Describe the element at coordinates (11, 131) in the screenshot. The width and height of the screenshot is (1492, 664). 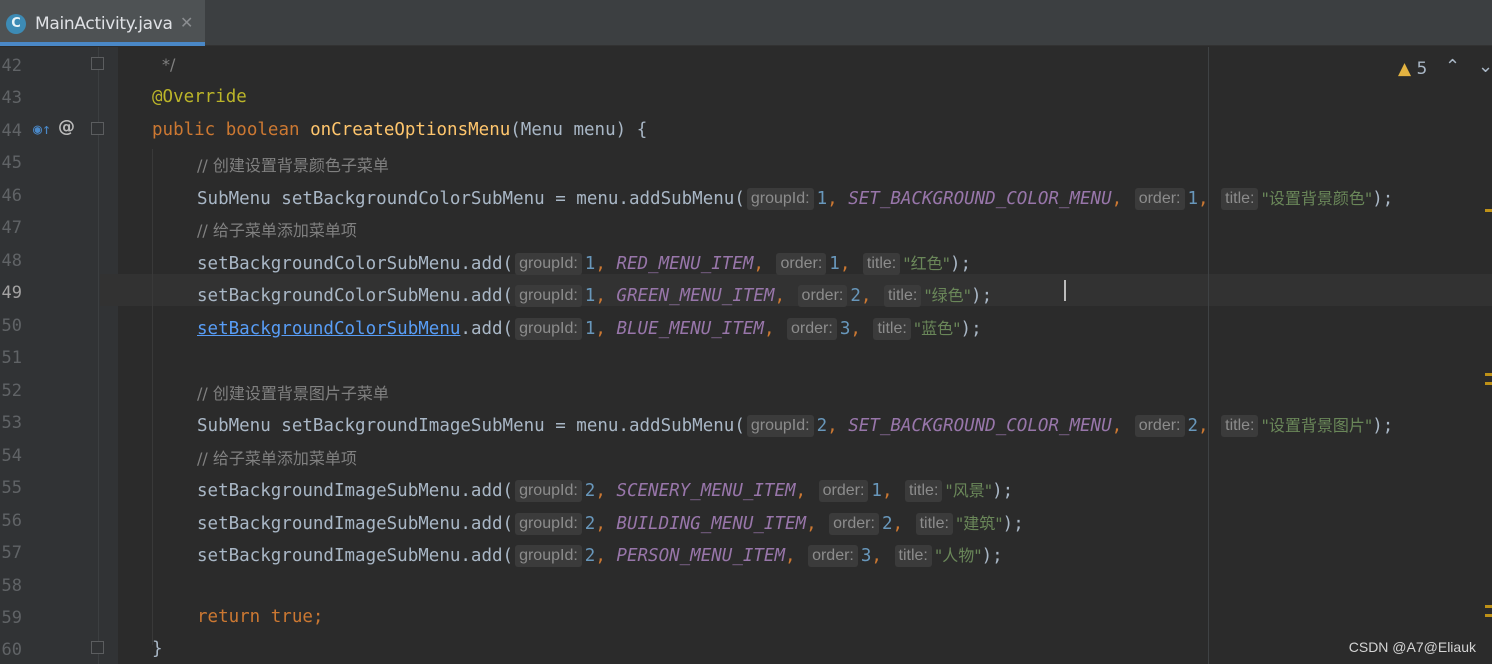
I see `line-number: 44` at that location.